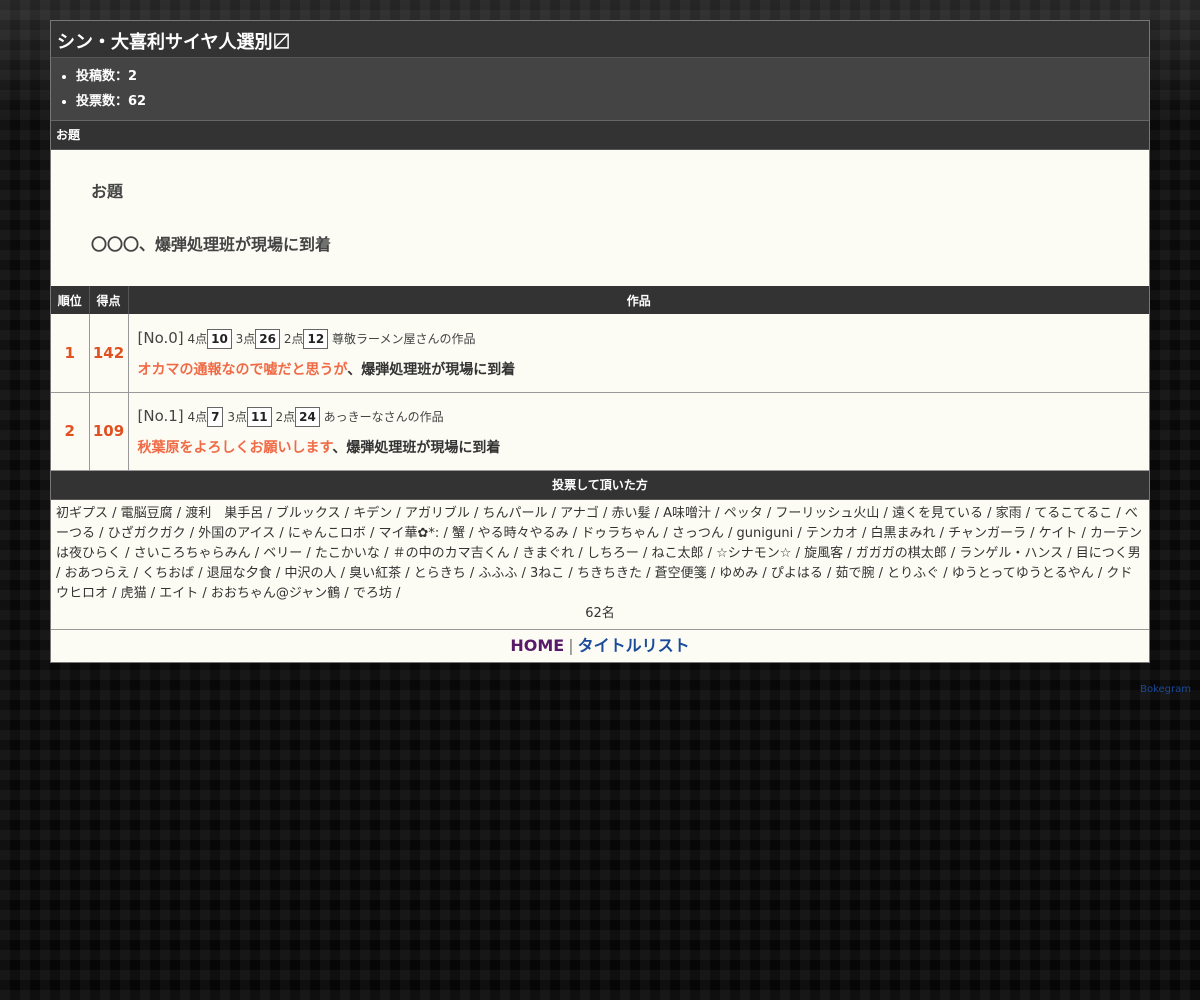  Describe the element at coordinates (211, 244) in the screenshot. I see `odai-text: 〇〇〇、爆弾処理班が現場に到着` at that location.